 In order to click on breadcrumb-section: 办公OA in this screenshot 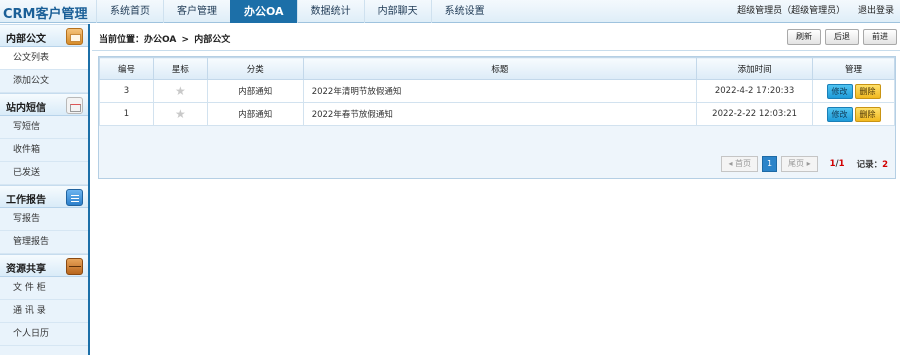, I will do `click(160, 40)`.